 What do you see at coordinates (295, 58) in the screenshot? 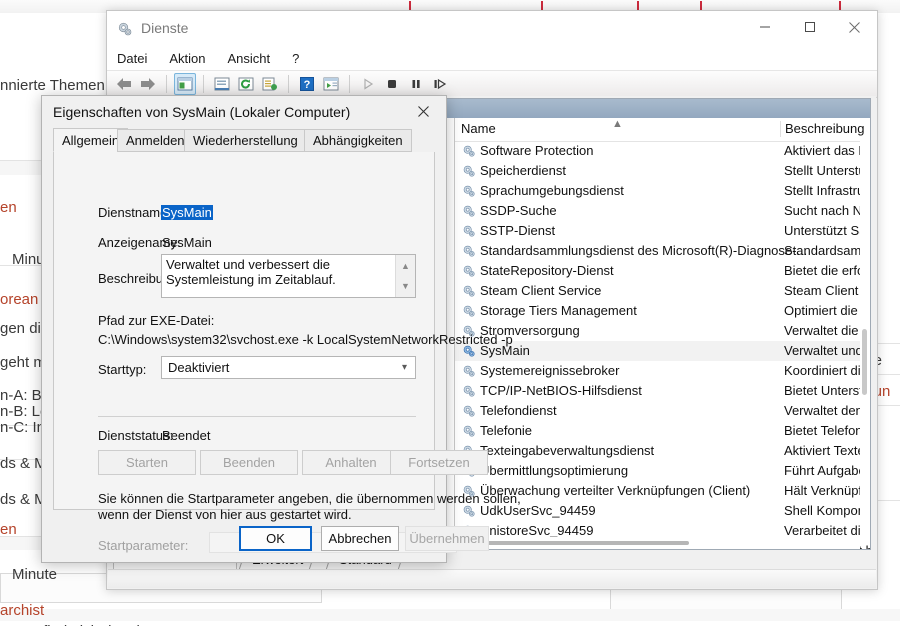
I see `menu-item-help: ?` at bounding box center [295, 58].